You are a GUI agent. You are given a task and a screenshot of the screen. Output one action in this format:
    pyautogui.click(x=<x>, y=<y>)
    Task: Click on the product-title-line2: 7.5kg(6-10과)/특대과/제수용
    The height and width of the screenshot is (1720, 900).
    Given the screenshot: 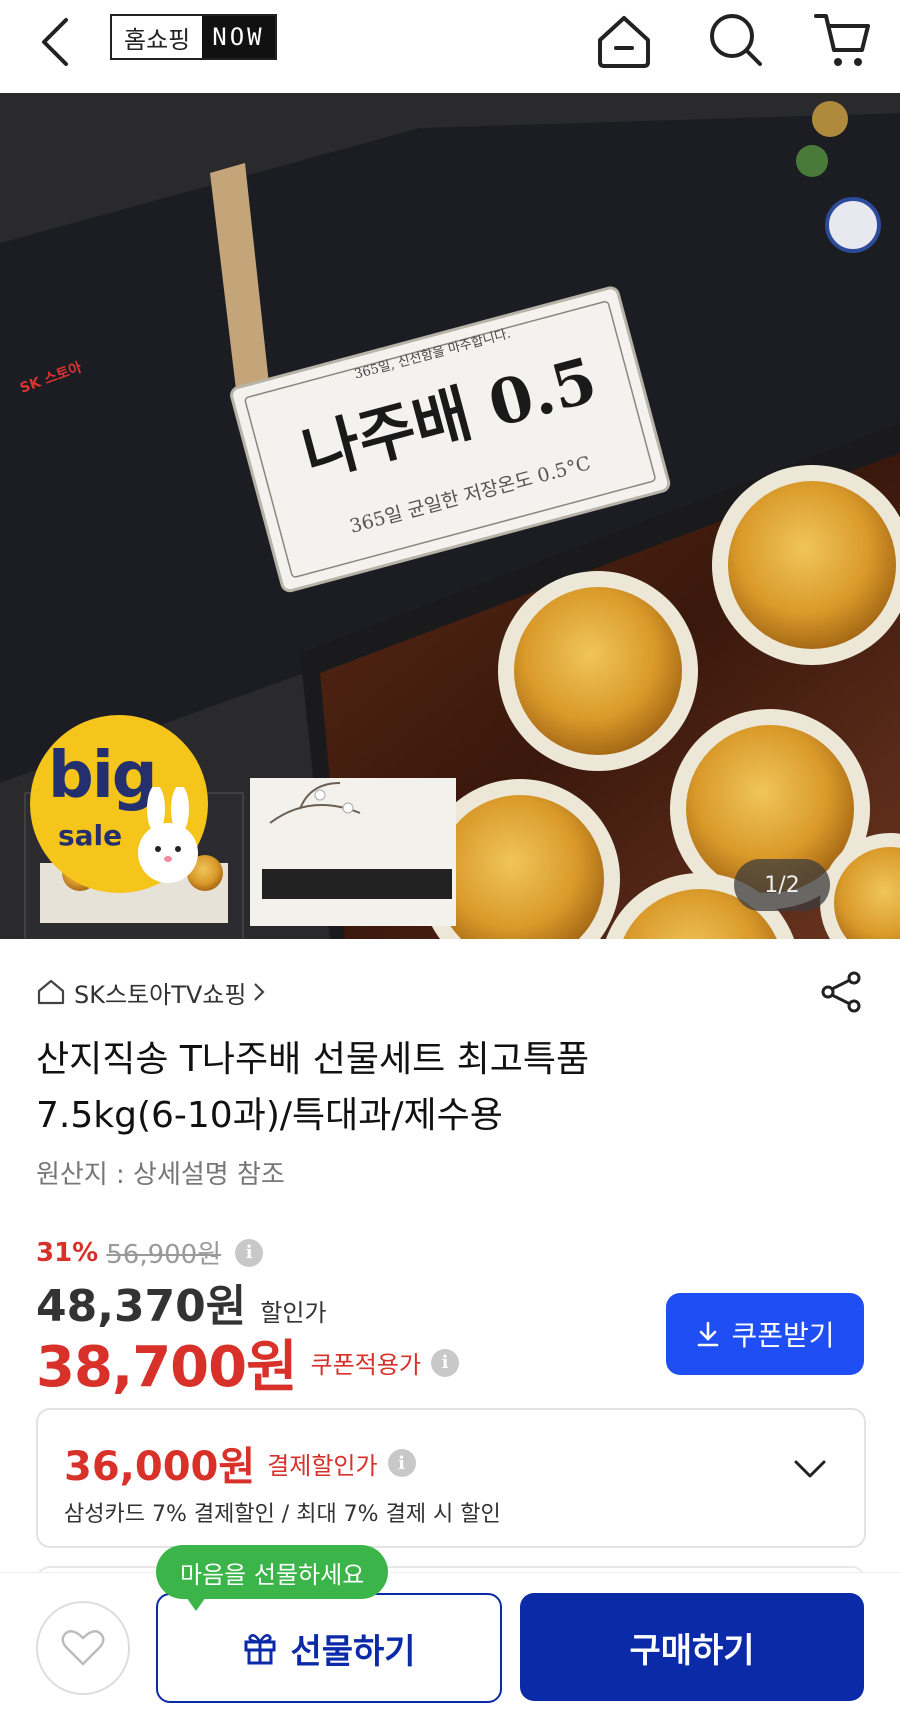 What is the action you would take?
    pyautogui.click(x=269, y=1115)
    